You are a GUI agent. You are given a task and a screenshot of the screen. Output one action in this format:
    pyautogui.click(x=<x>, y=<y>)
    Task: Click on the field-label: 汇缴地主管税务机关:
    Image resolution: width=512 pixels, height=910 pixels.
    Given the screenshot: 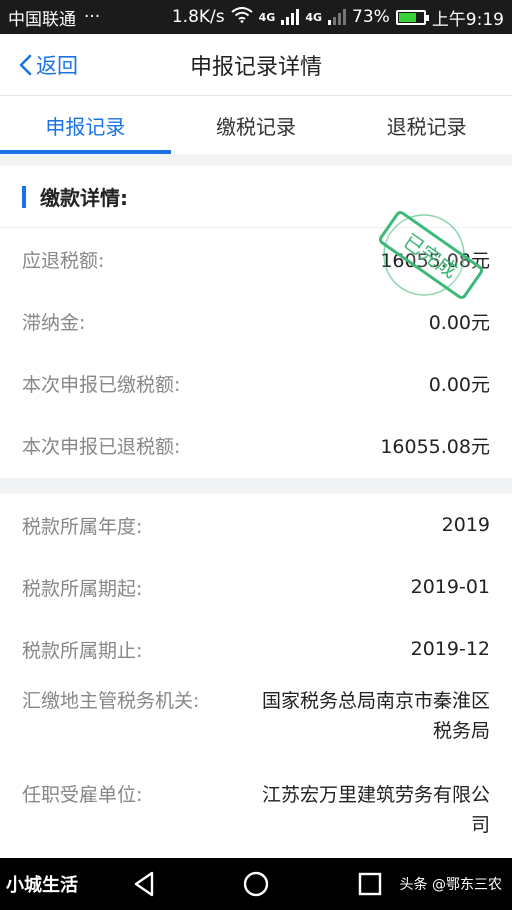 What is the action you would take?
    pyautogui.click(x=111, y=701)
    